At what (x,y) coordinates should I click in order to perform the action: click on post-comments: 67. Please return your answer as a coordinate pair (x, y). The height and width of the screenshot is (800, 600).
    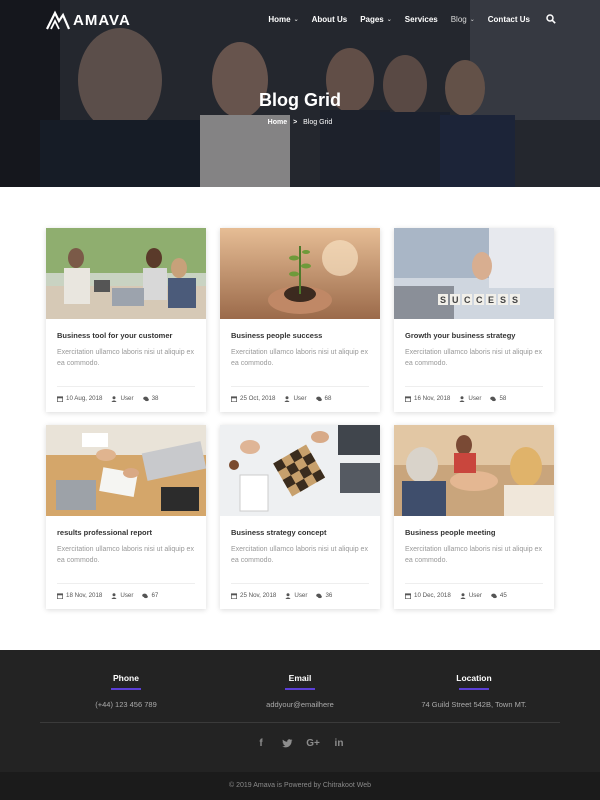
    Looking at the image, I should click on (150, 595).